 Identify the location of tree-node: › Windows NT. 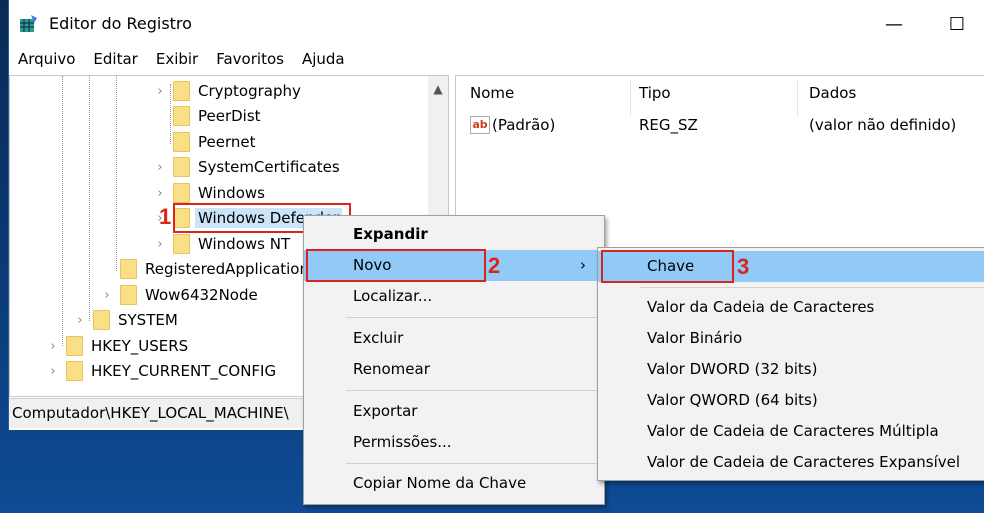
(221, 244).